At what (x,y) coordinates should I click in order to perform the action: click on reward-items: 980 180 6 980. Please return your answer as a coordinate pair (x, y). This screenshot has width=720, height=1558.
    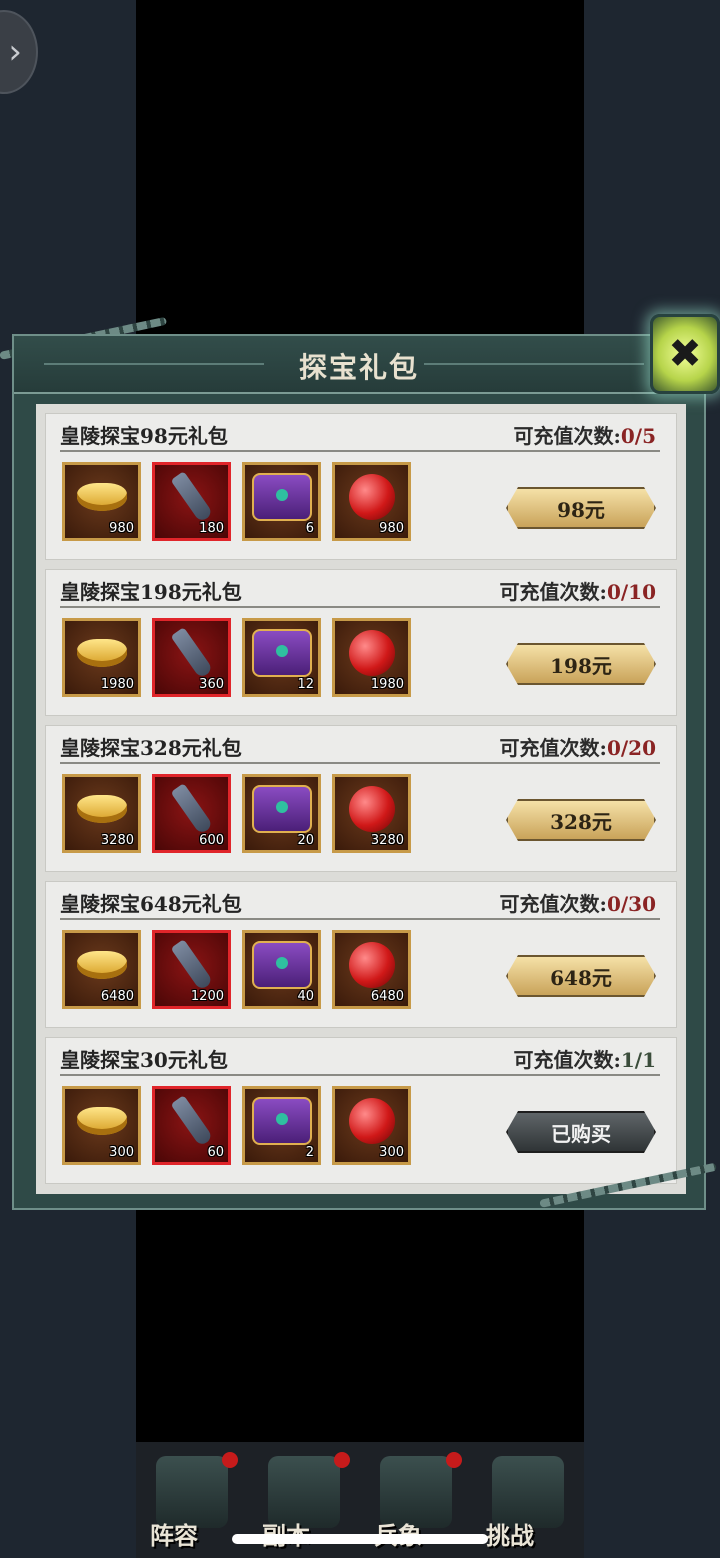
    Looking at the image, I should click on (236, 501).